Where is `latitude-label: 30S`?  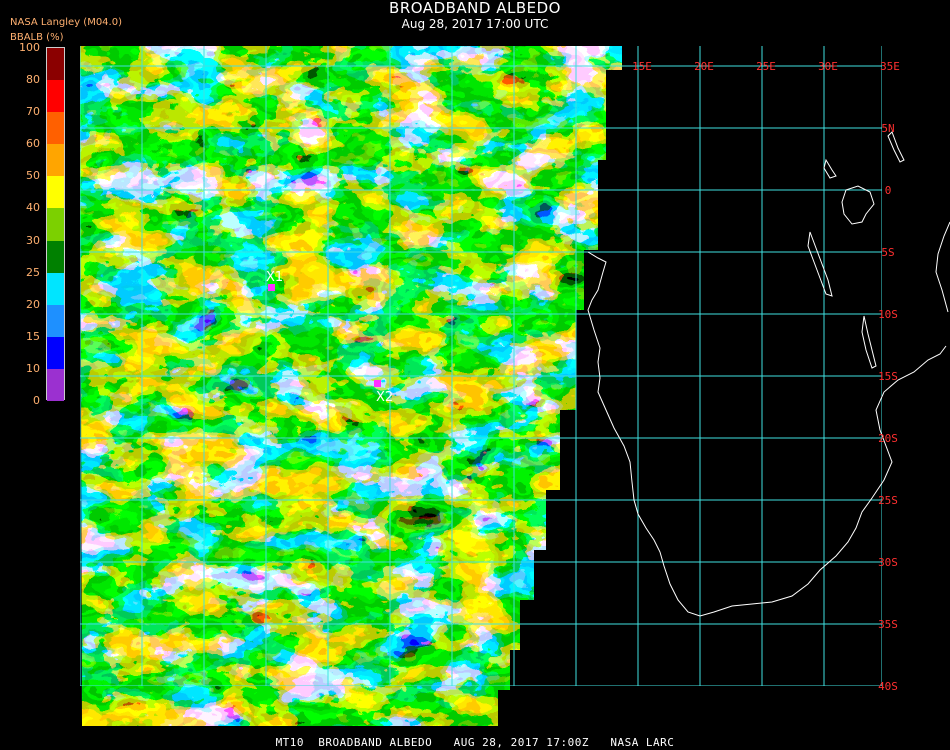 latitude-label: 30S is located at coordinates (888, 562).